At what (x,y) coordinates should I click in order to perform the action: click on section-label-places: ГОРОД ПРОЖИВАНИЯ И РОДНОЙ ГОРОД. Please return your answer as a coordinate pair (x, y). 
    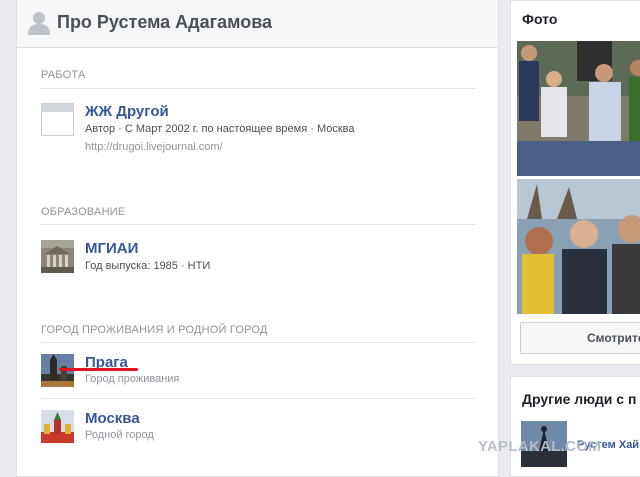
    Looking at the image, I should click on (154, 330).